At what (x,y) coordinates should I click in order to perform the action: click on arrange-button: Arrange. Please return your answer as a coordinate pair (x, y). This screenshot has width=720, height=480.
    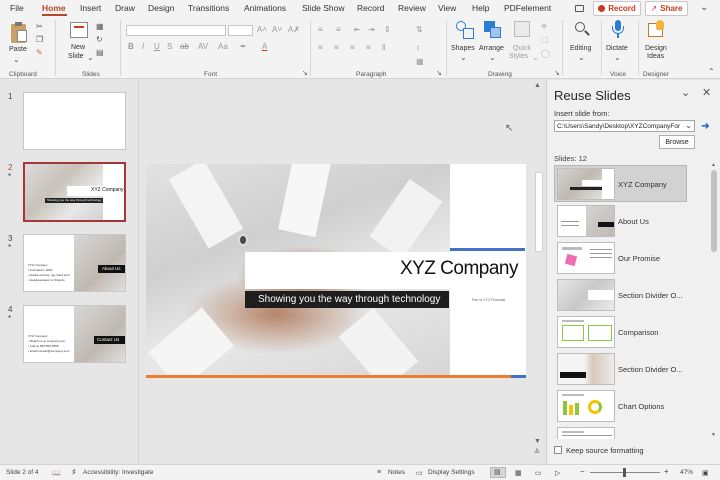
    Looking at the image, I should click on (491, 49).